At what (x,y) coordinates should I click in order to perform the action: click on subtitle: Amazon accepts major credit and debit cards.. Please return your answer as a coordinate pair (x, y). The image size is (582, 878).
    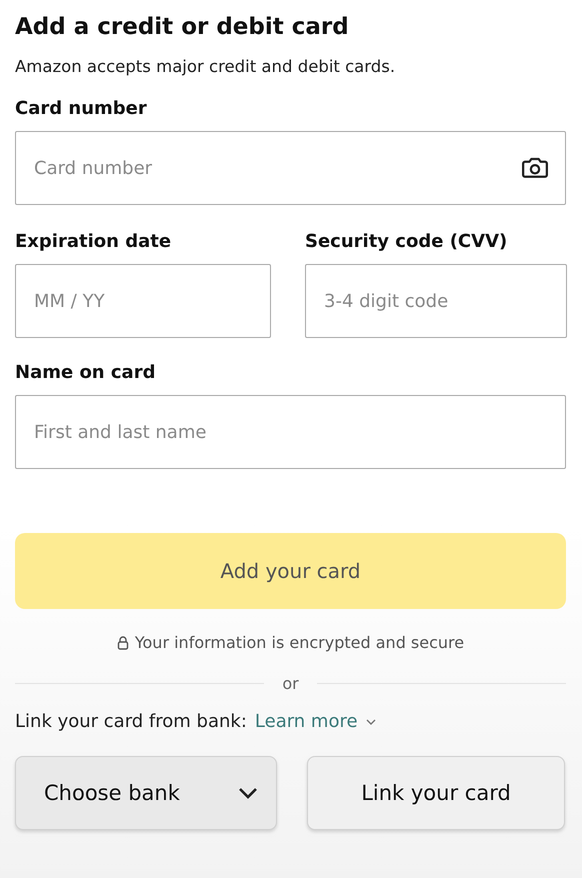
    Looking at the image, I should click on (205, 67).